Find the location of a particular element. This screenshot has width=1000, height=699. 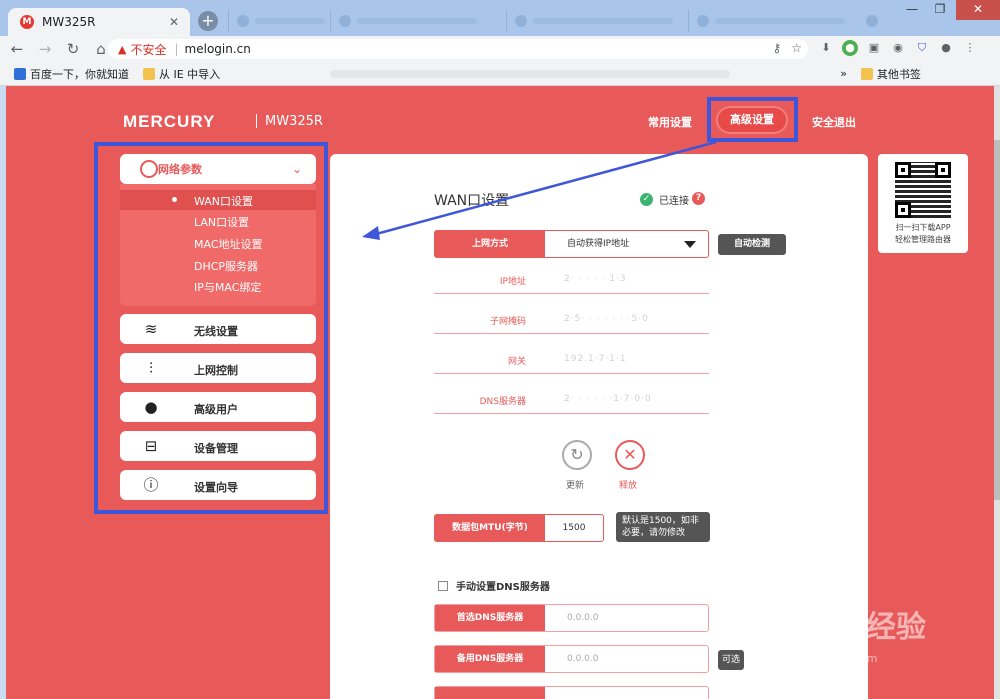

release-icon: ✕ is located at coordinates (630, 455).